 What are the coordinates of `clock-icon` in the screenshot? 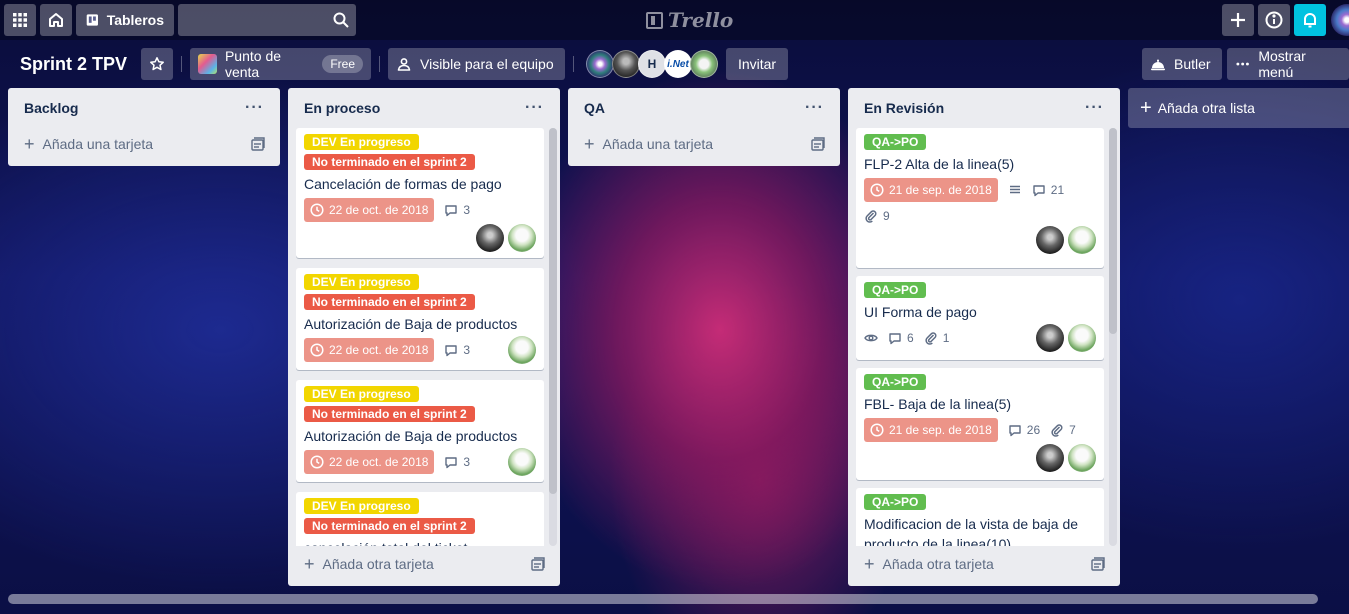 It's located at (877, 190).